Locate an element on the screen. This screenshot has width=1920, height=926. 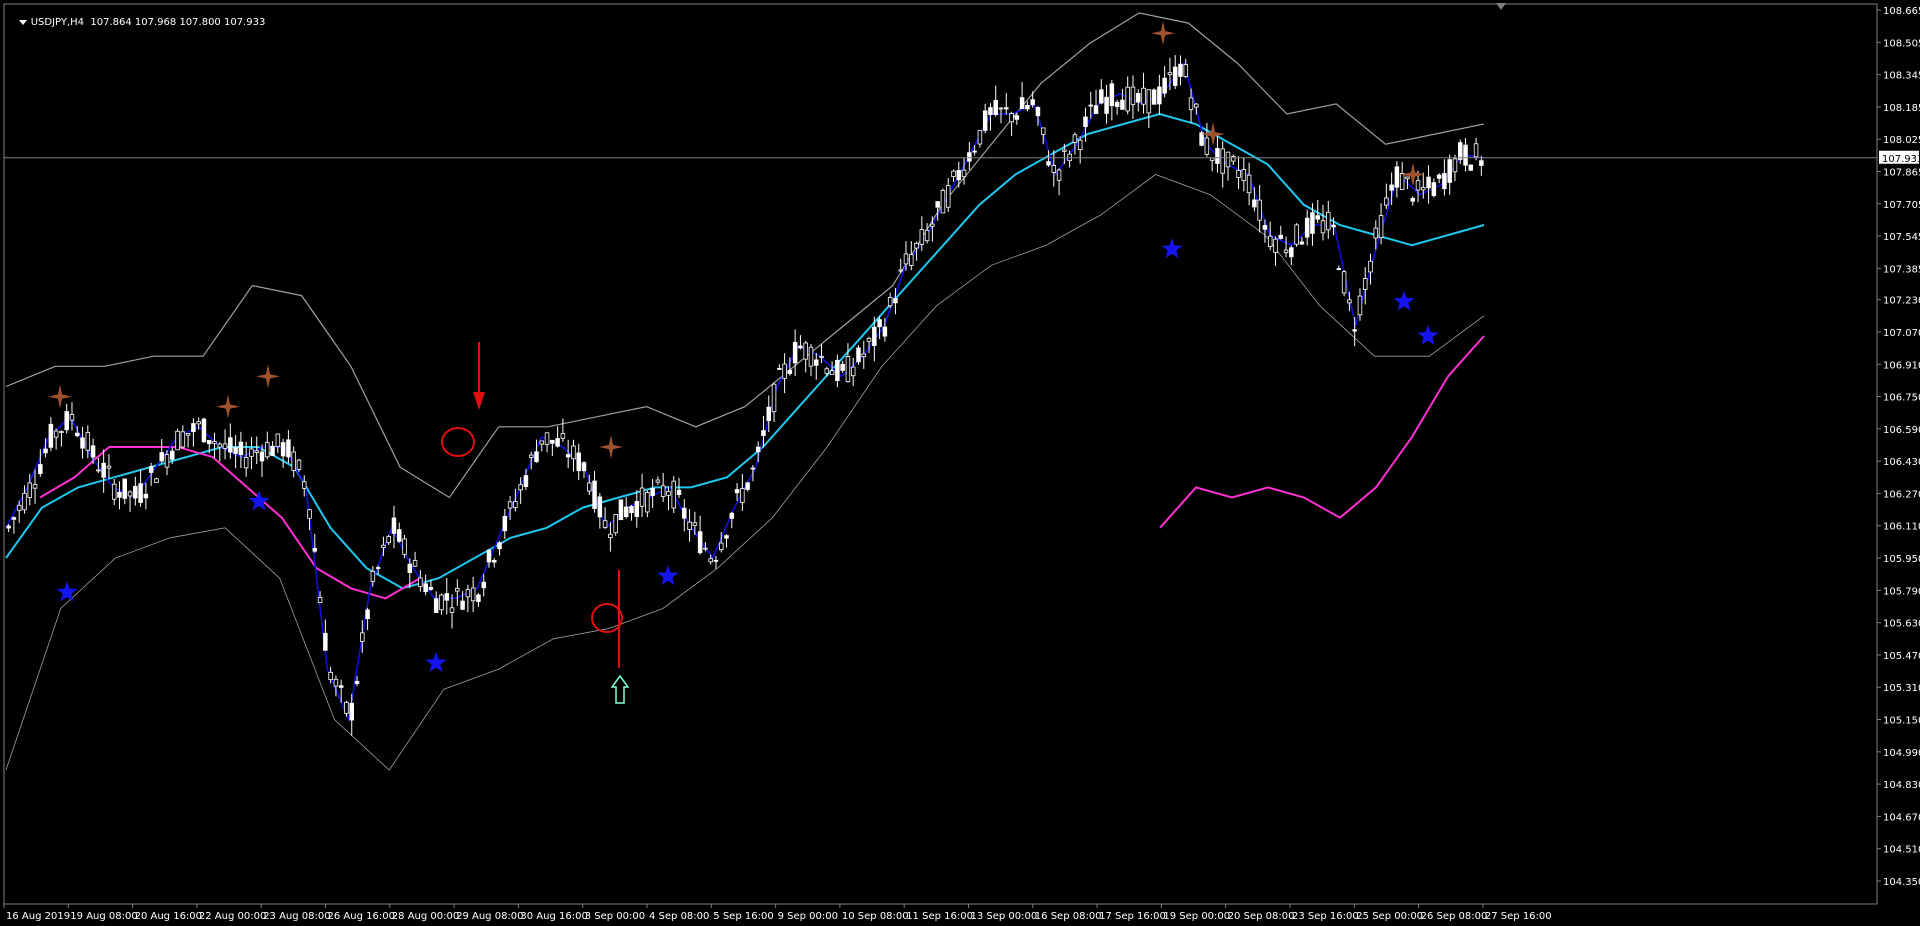
time-label: 16 Sep 08:00 is located at coordinates (1068, 916).